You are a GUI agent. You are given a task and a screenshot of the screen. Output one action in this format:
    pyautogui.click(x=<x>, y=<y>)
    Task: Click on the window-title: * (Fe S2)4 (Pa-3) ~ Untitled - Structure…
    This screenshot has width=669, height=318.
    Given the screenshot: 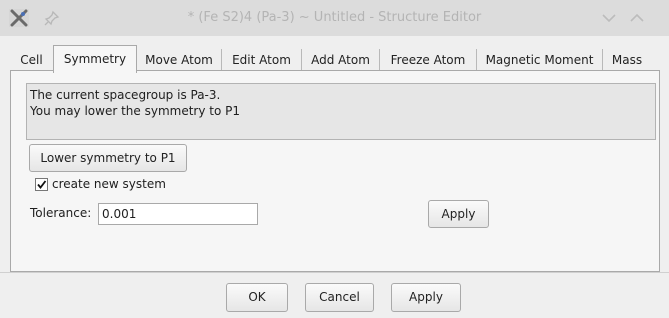 What is the action you would take?
    pyautogui.click(x=334, y=17)
    